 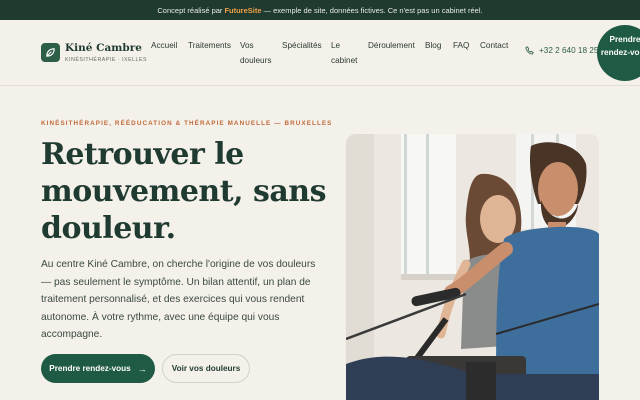 I want to click on phone-number: +32 2 640 18 25, so click(x=569, y=50).